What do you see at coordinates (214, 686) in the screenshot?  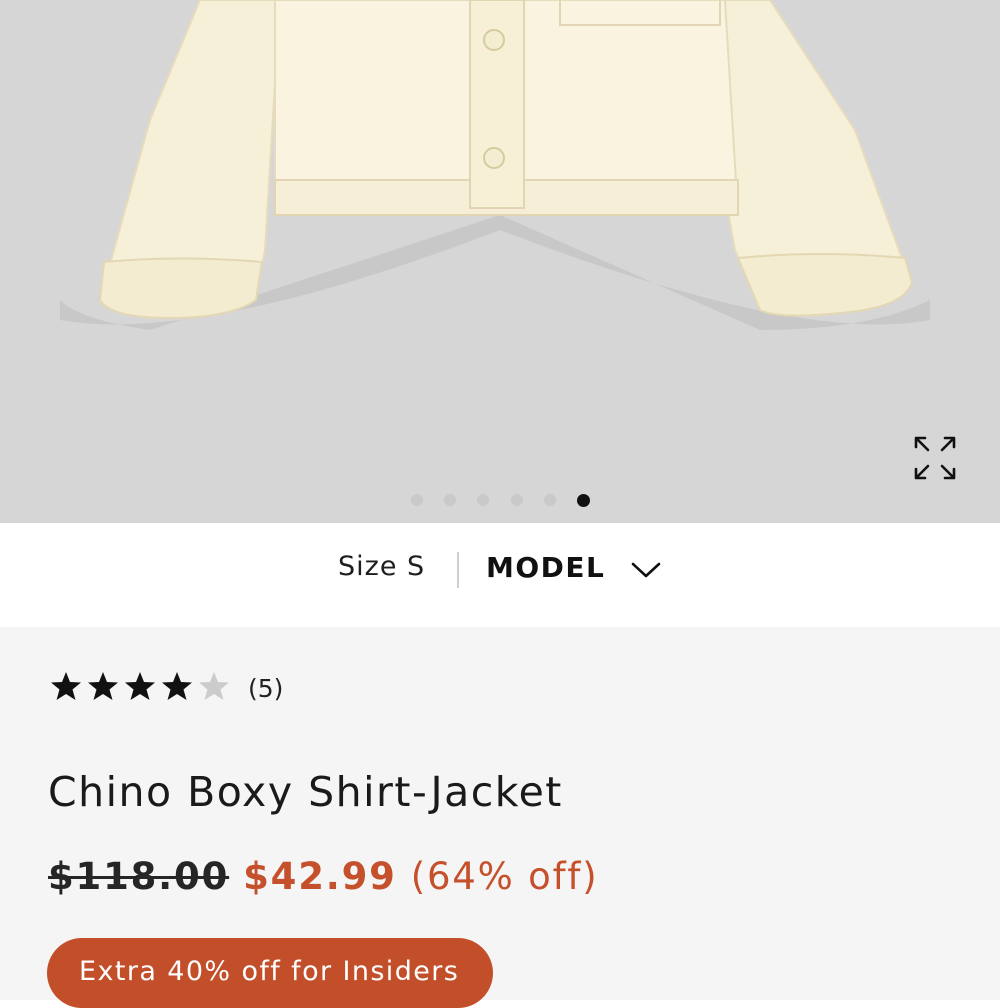 I see `star-empty-icon` at bounding box center [214, 686].